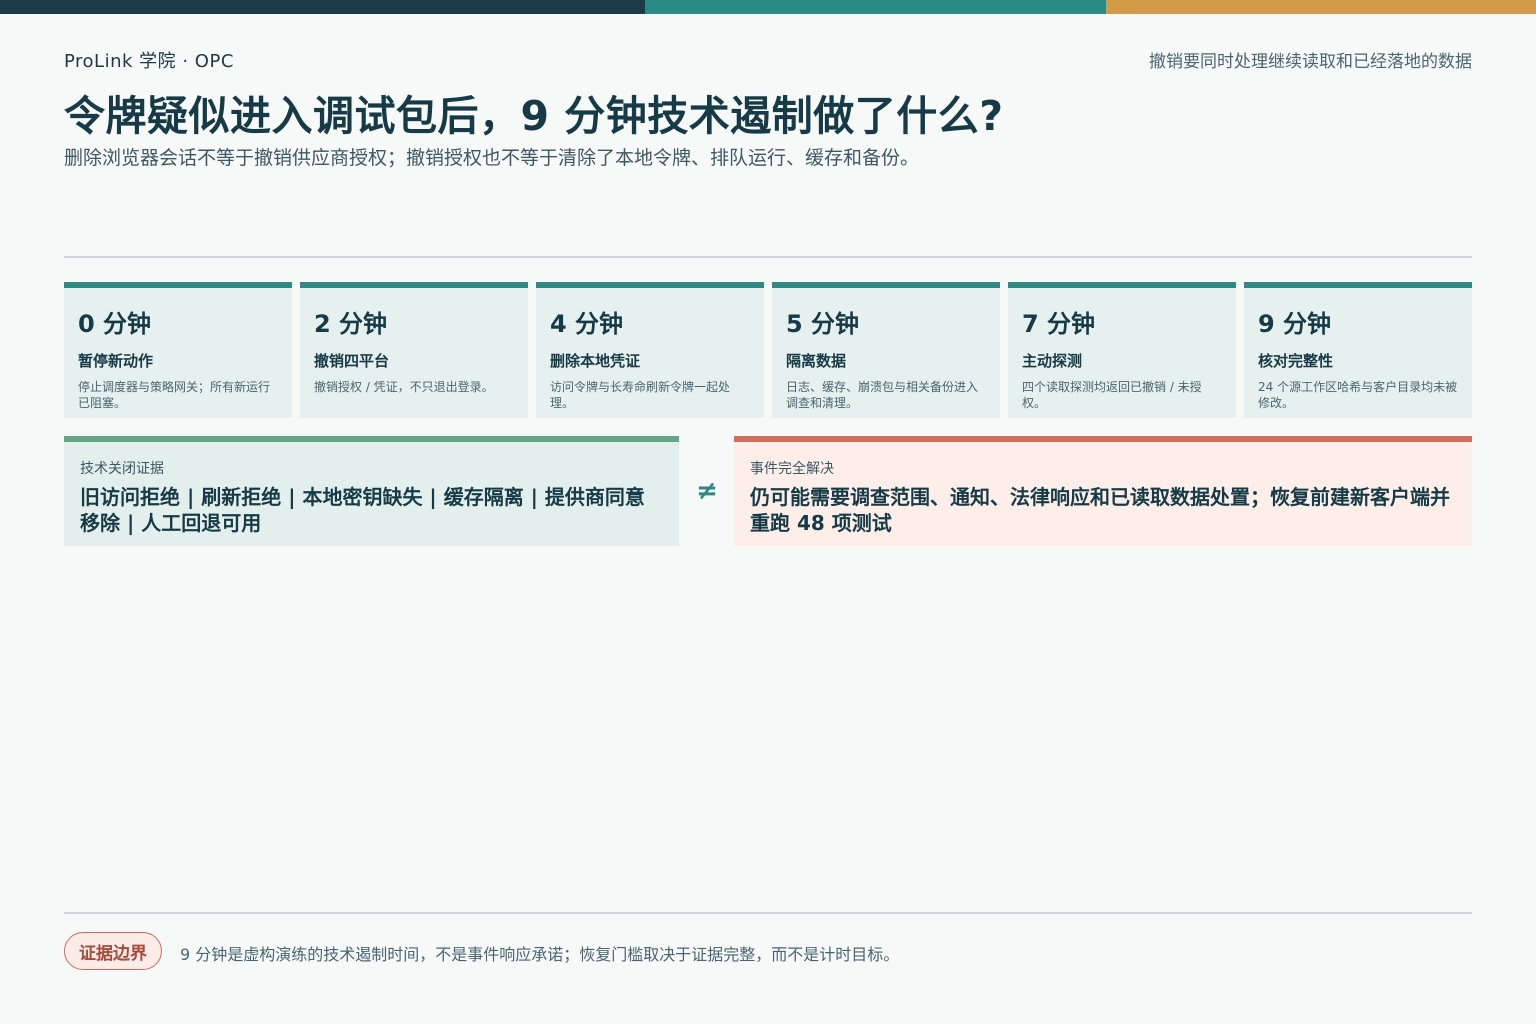  I want to click on step-description: 撤销授权 / 凭证，不只退出登录。, so click(404, 387).